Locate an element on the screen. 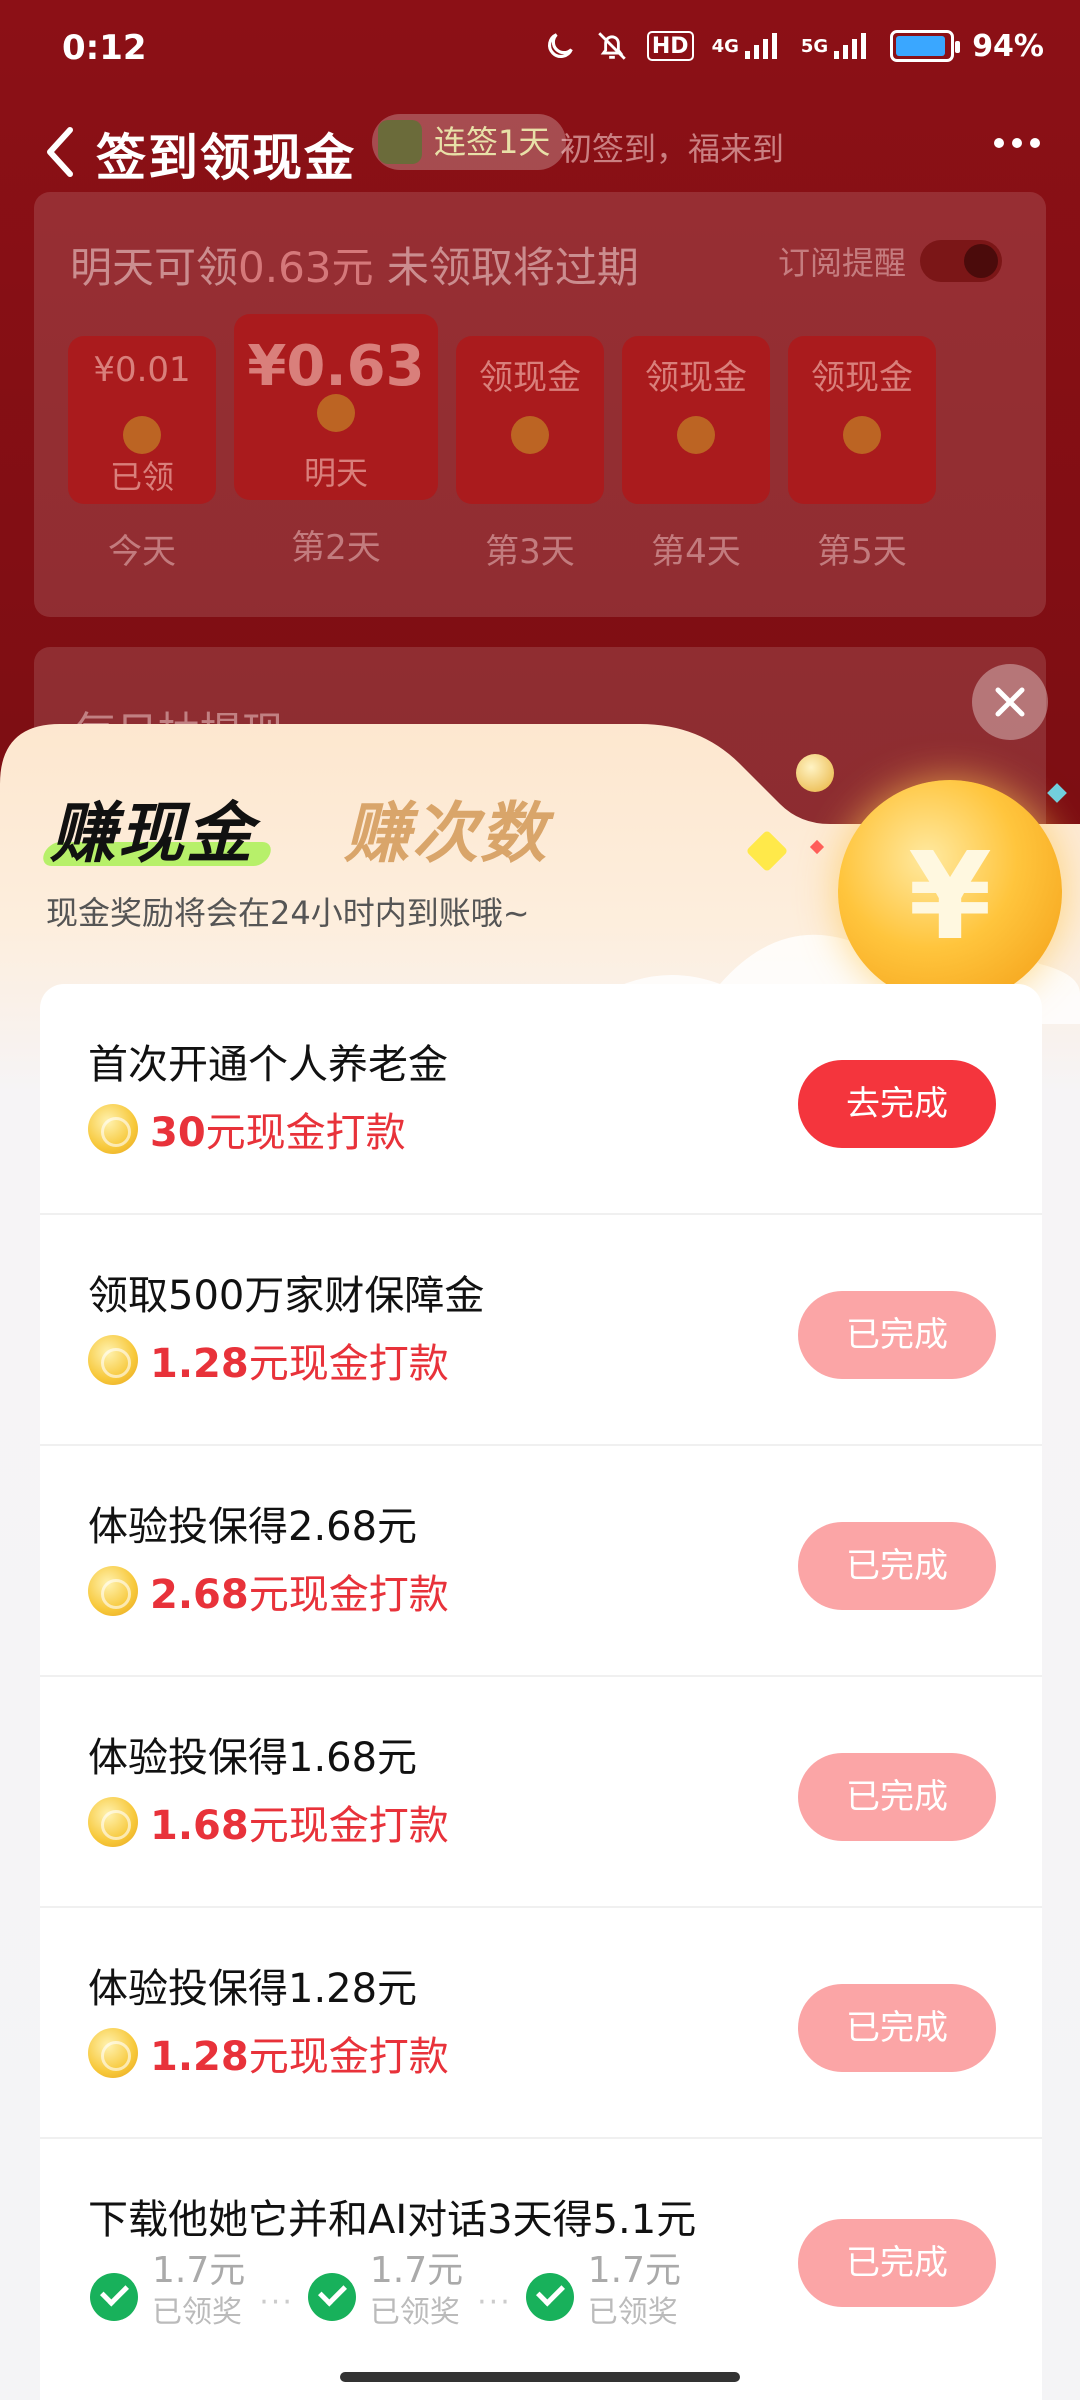 Image resolution: width=1080 pixels, height=2400 pixels. day-label: 第5天 is located at coordinates (862, 552).